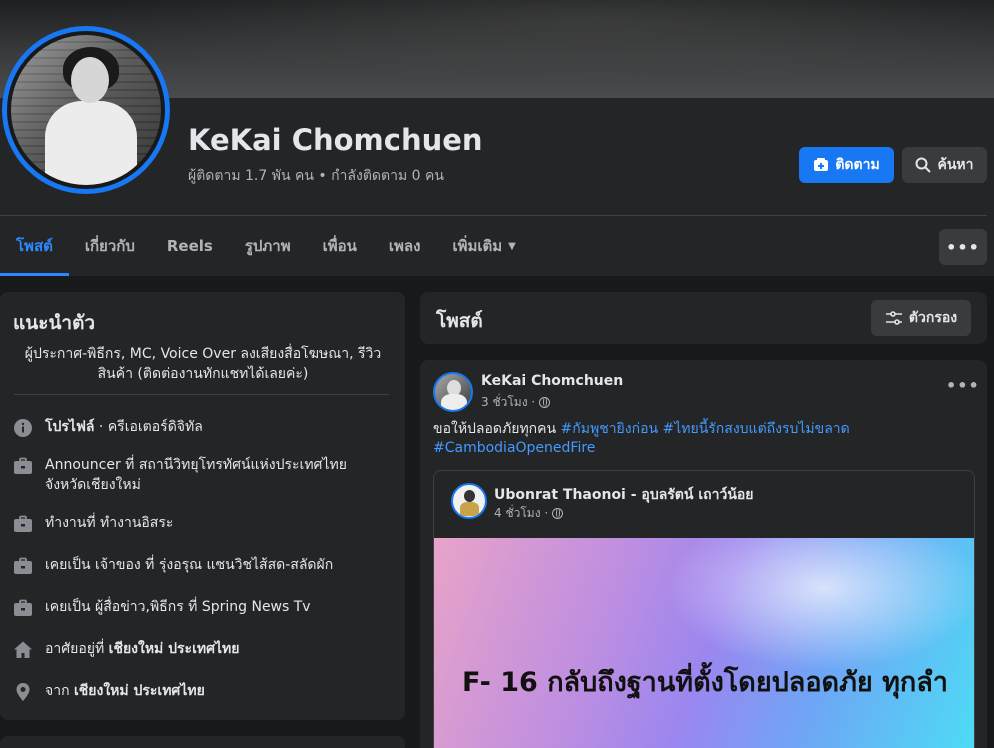 The width and height of the screenshot is (994, 748). I want to click on tab-label: เพลง, so click(404, 246).